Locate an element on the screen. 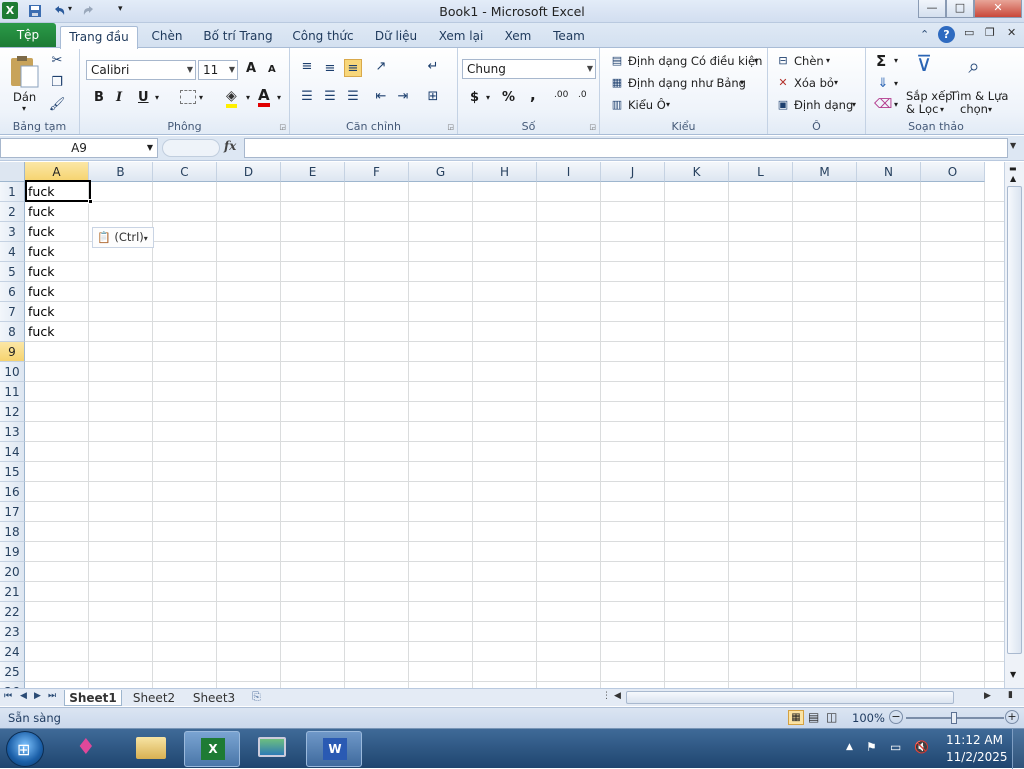 The image size is (1024, 769). align-left-icon: ☰ is located at coordinates (307, 97).